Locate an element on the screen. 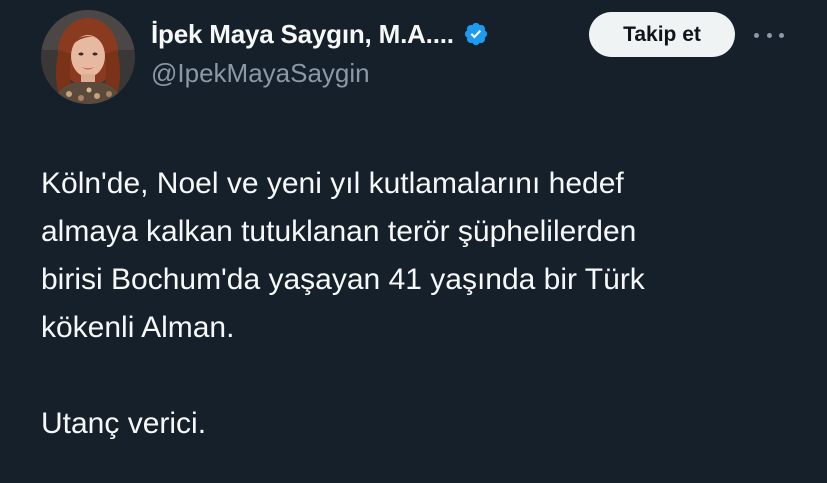 The image size is (827, 483). more-options-icon is located at coordinates (769, 35).